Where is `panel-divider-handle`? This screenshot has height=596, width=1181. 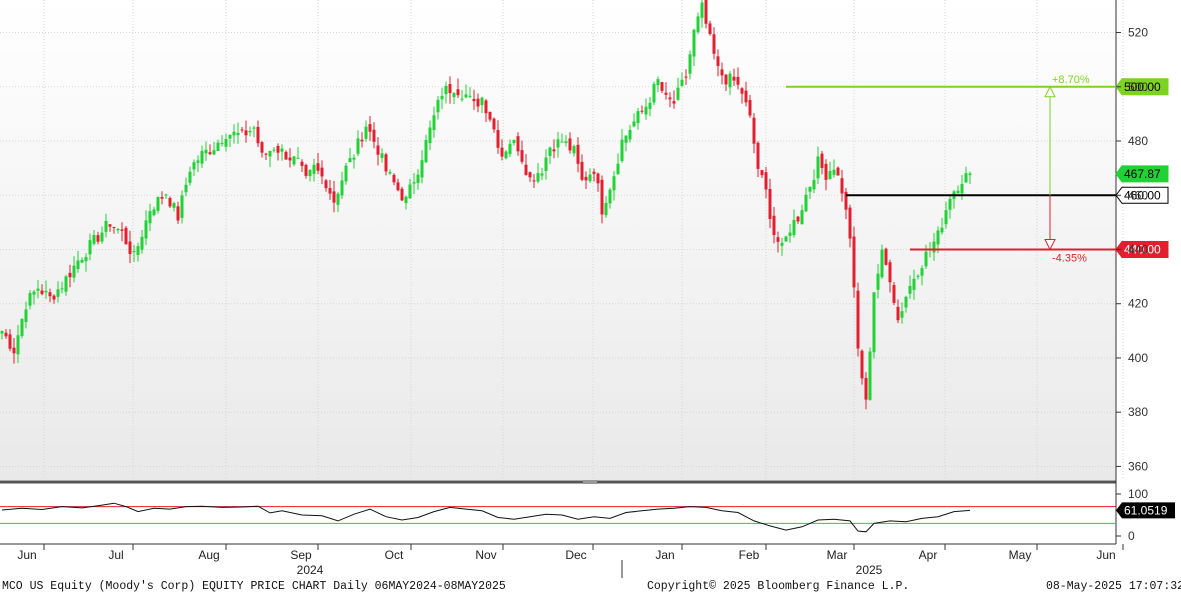
panel-divider-handle is located at coordinates (590, 482).